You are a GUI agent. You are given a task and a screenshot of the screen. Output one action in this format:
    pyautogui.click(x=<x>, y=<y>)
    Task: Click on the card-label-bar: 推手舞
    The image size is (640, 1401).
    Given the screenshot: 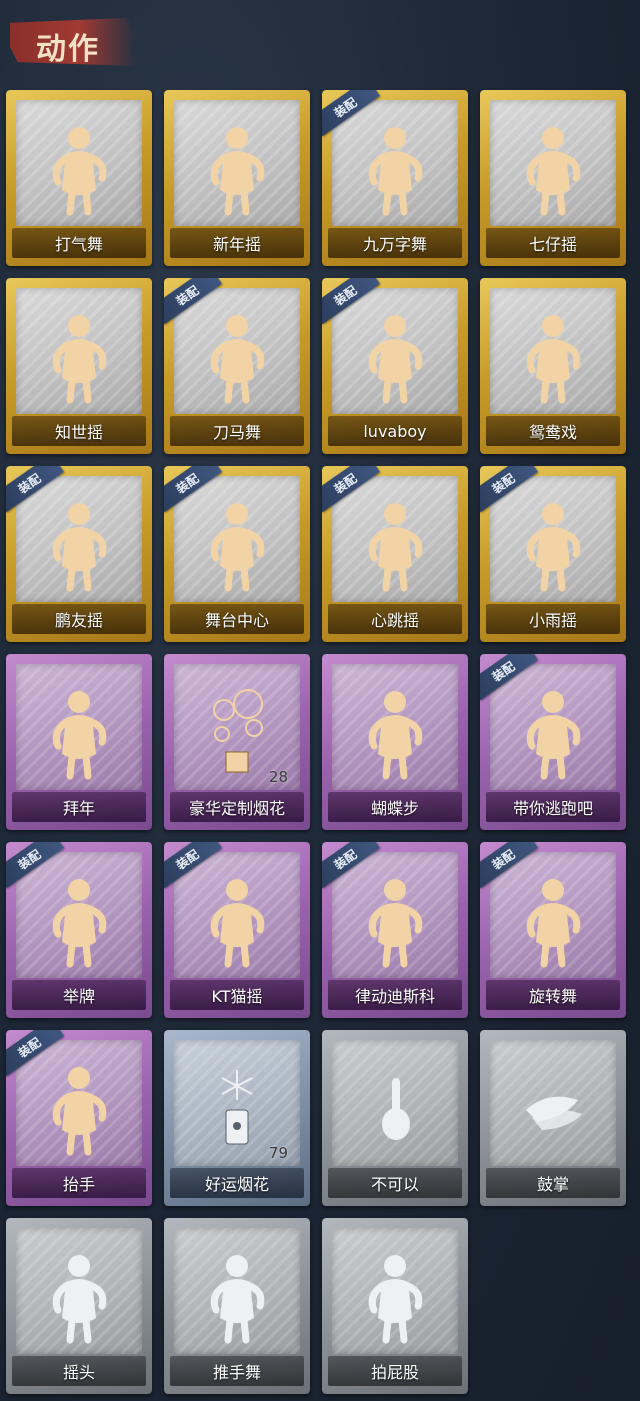 What is the action you would take?
    pyautogui.click(x=237, y=1371)
    